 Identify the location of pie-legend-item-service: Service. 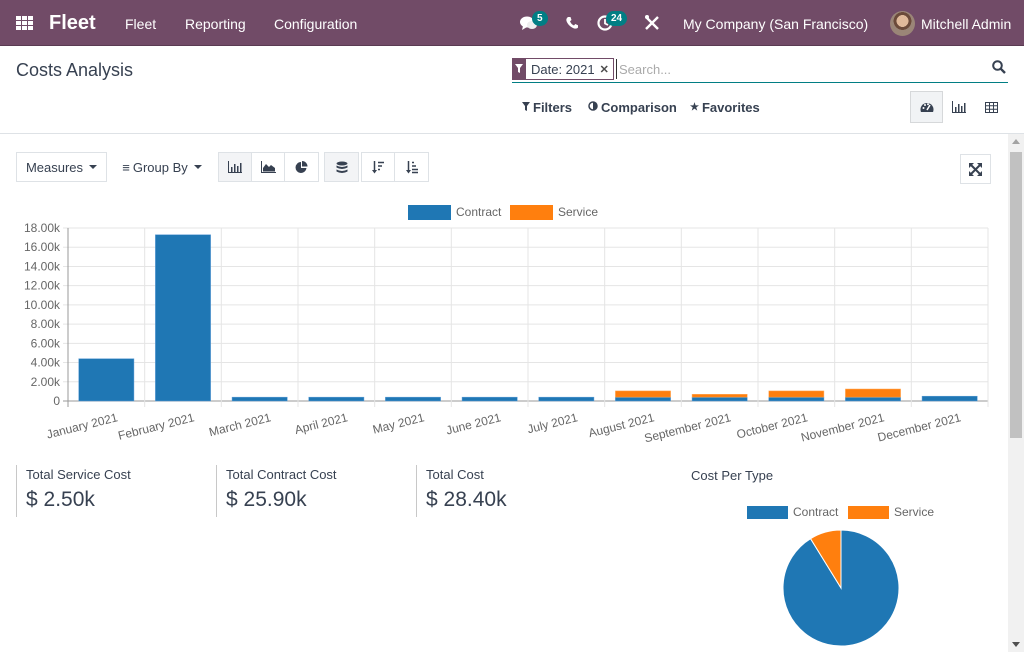
(891, 512).